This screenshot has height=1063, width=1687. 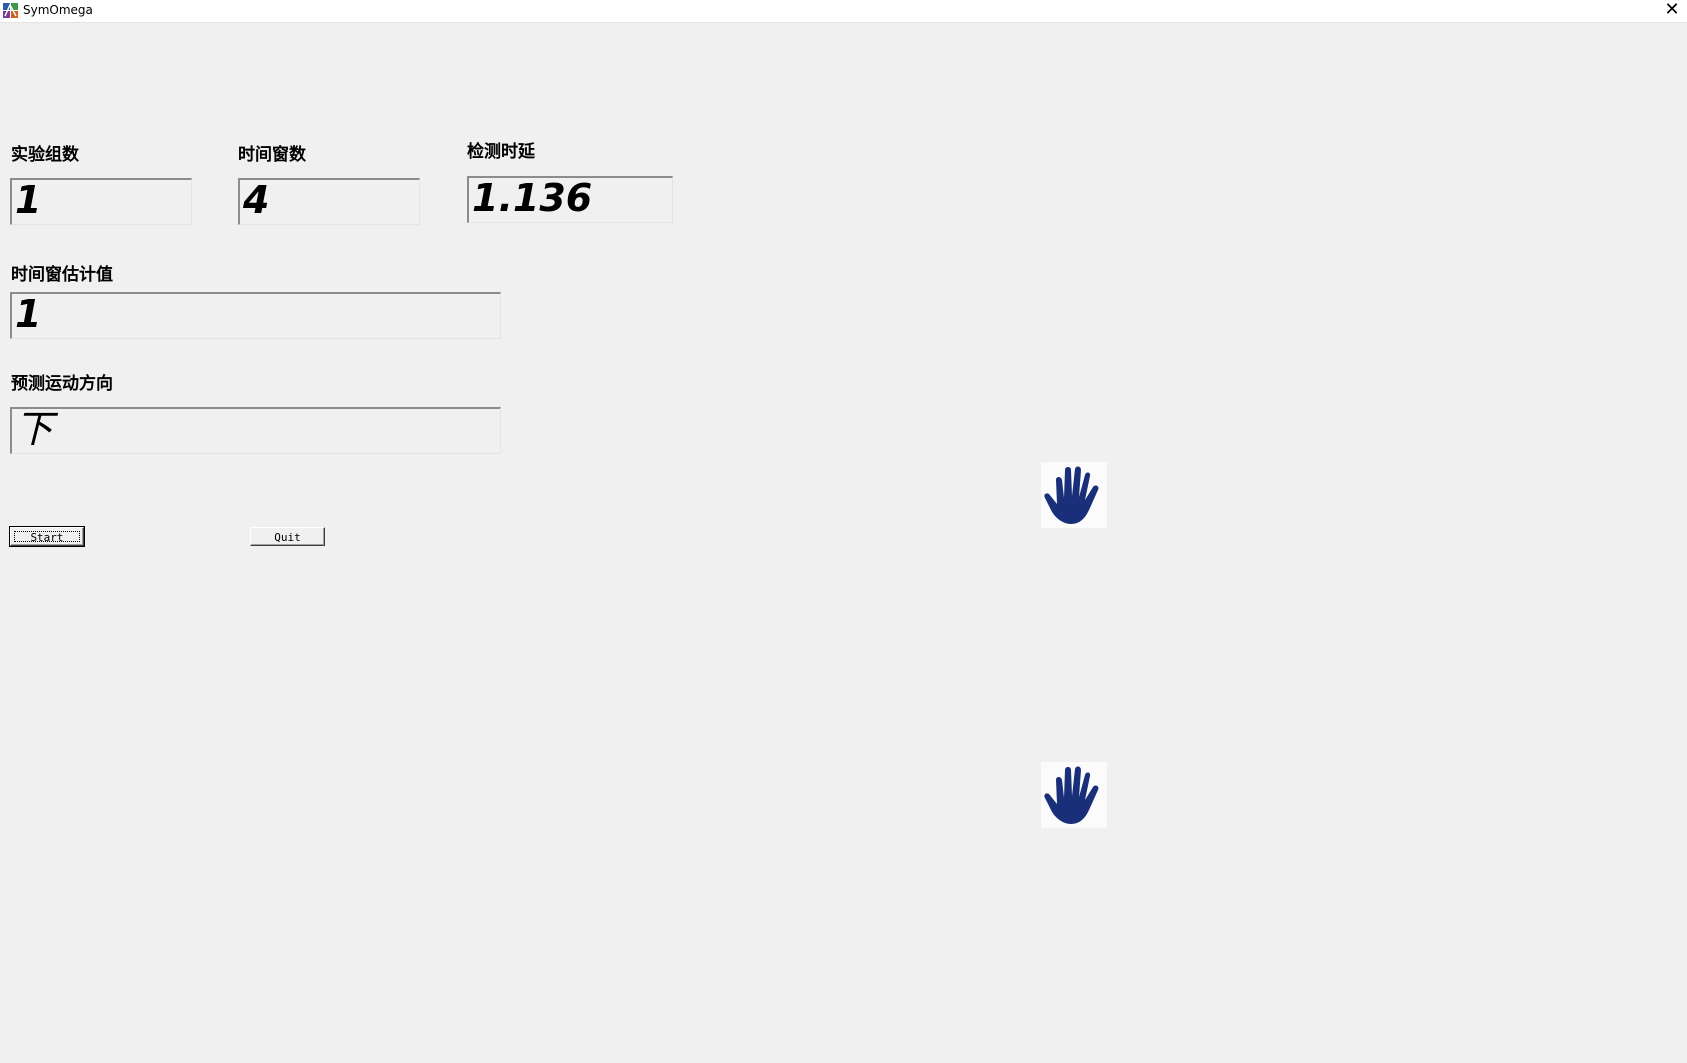 What do you see at coordinates (501, 152) in the screenshot?
I see `detection-delay-label: 检测时延` at bounding box center [501, 152].